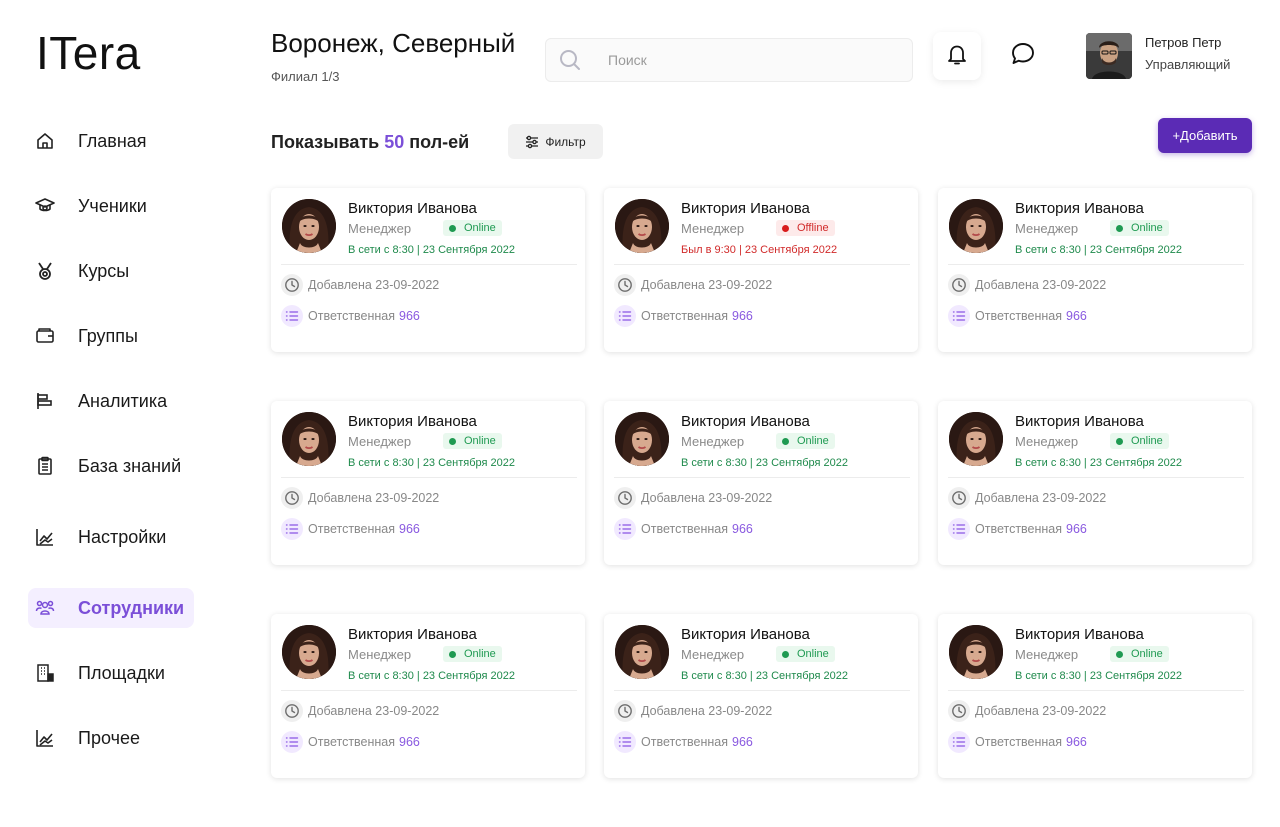  I want to click on line-chart-icon, so click(45, 537).